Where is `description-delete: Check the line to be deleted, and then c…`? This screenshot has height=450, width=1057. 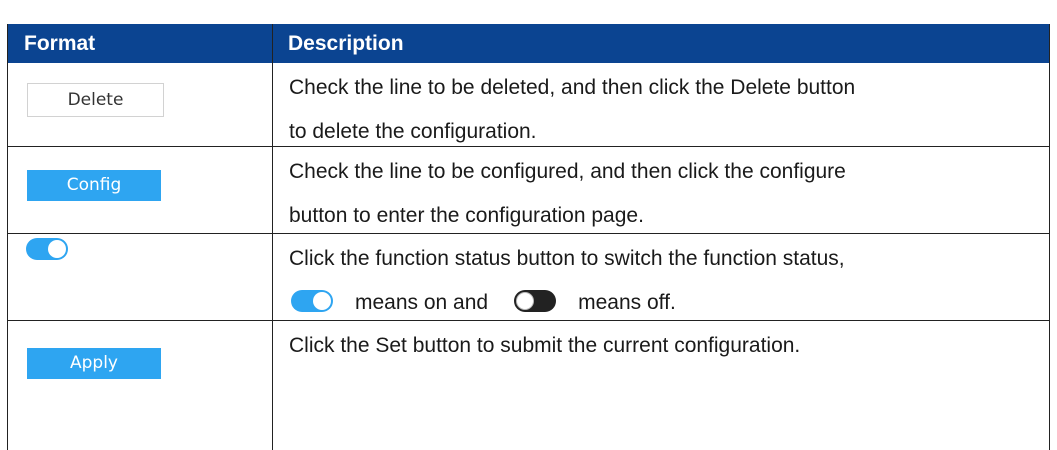
description-delete: Check the line to be deleted, and then c… is located at coordinates (664, 110).